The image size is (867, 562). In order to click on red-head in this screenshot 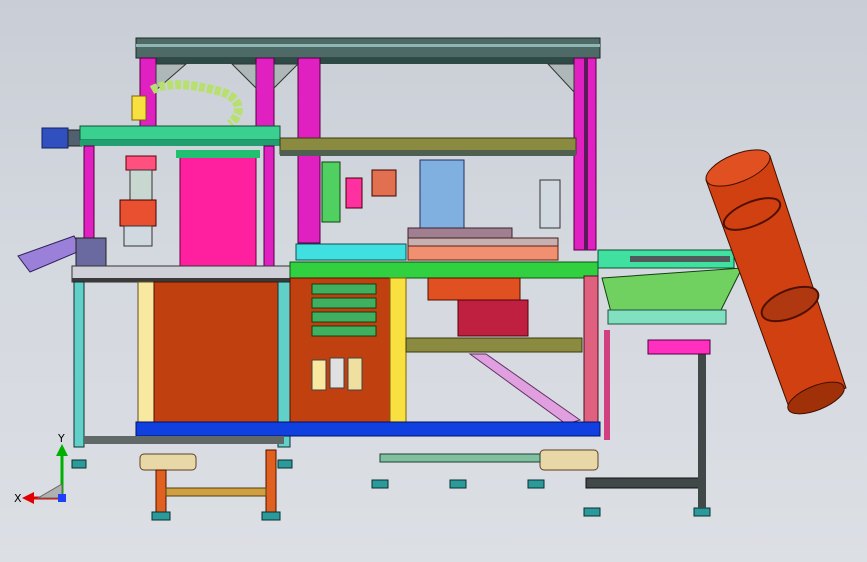, I will do `click(141, 163)`.